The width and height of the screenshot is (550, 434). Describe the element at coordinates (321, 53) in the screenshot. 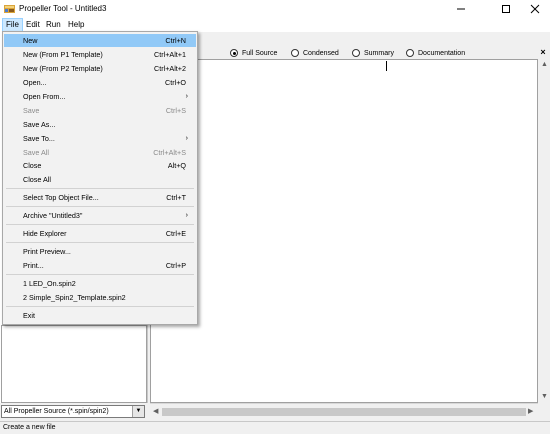

I see `radio-condensed-label: Condensed` at that location.